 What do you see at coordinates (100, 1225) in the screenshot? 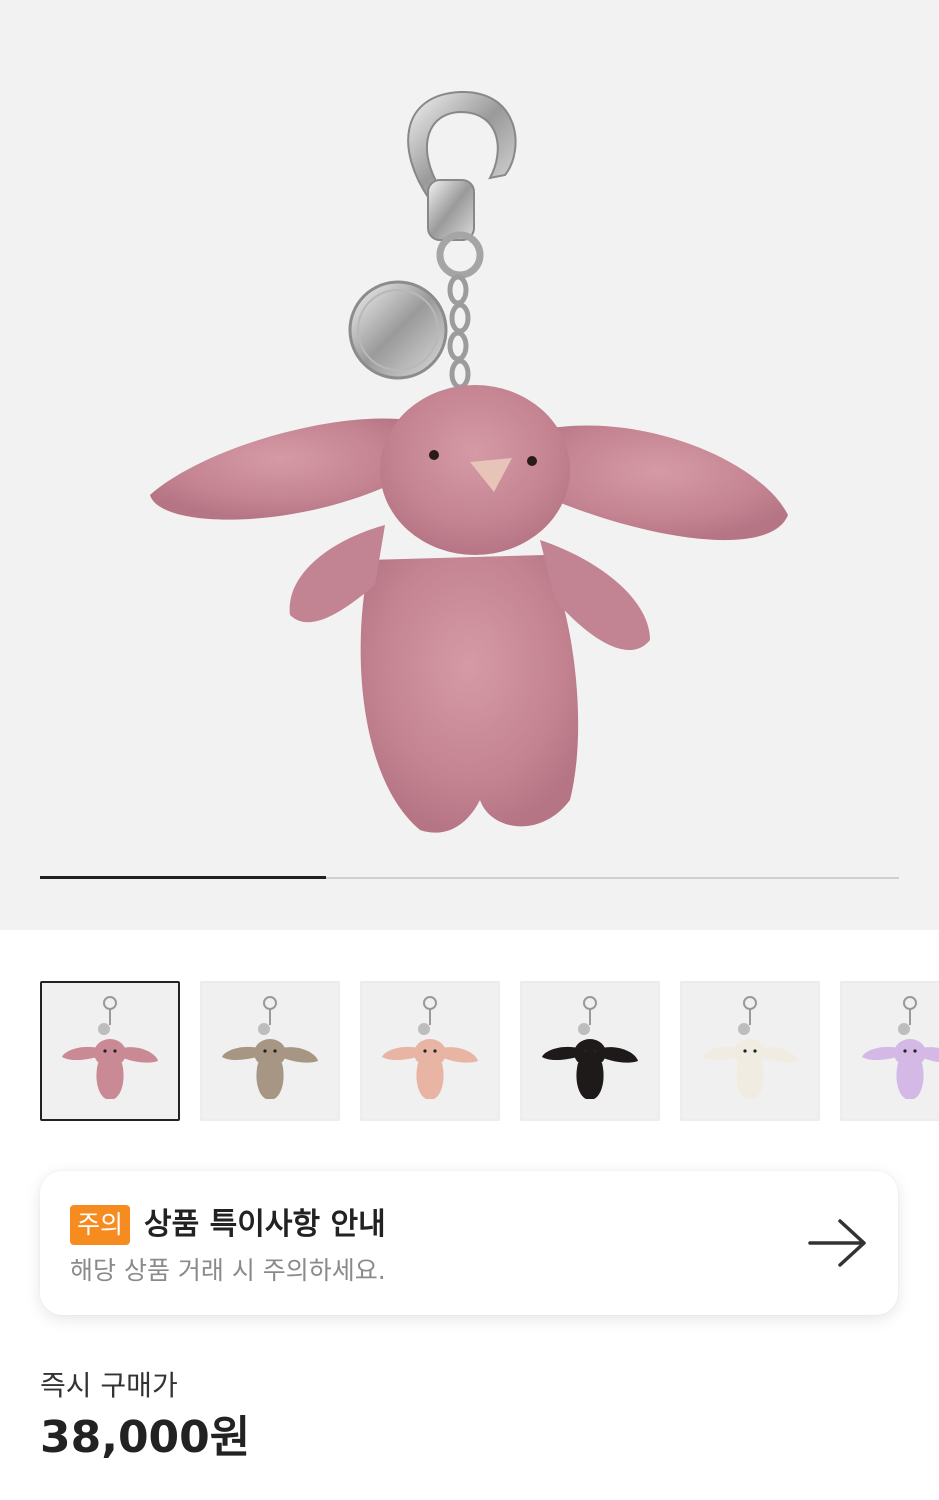
I see `caution-badge: 주의` at bounding box center [100, 1225].